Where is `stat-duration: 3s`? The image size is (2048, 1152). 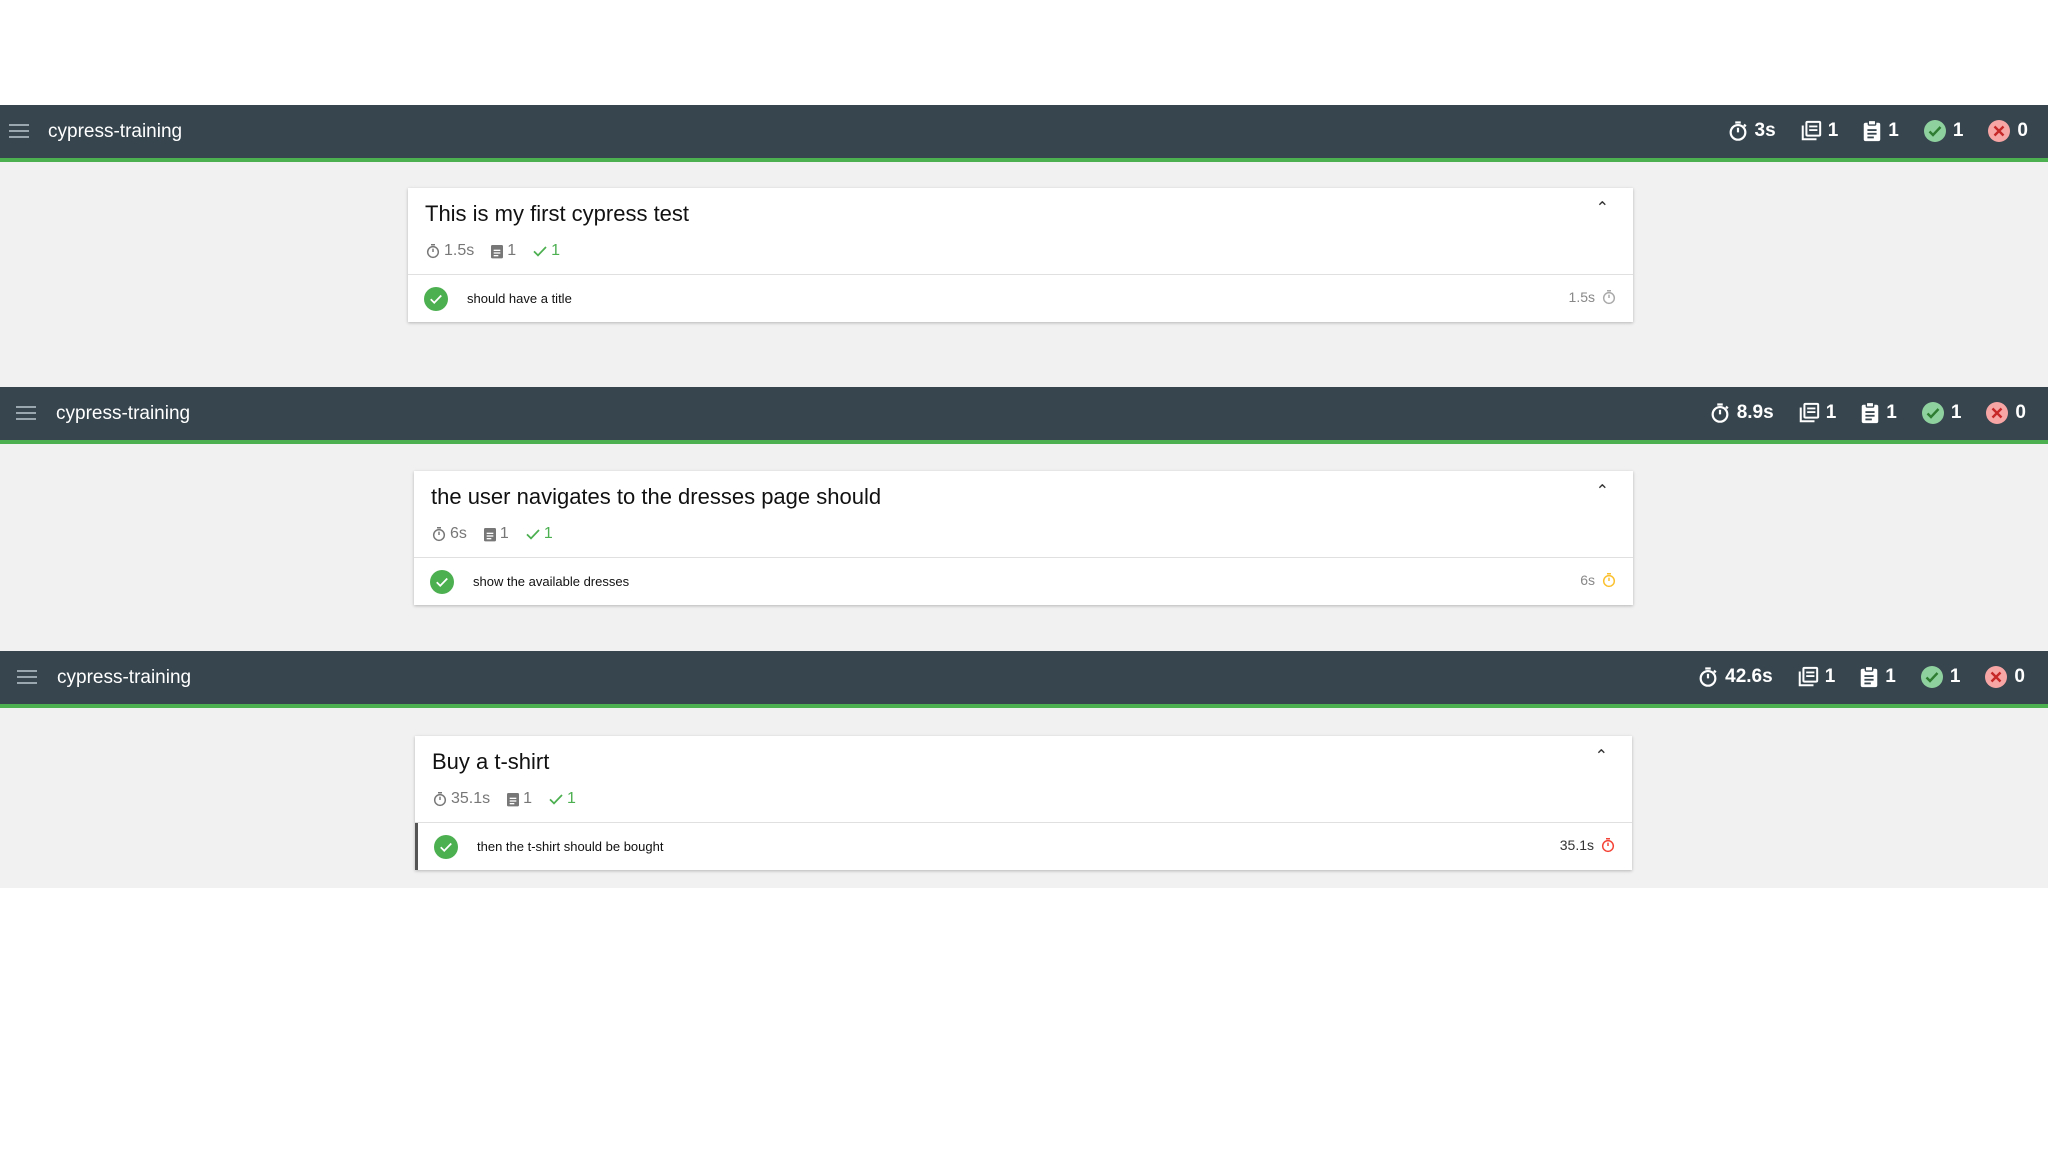 stat-duration: 3s is located at coordinates (1751, 131).